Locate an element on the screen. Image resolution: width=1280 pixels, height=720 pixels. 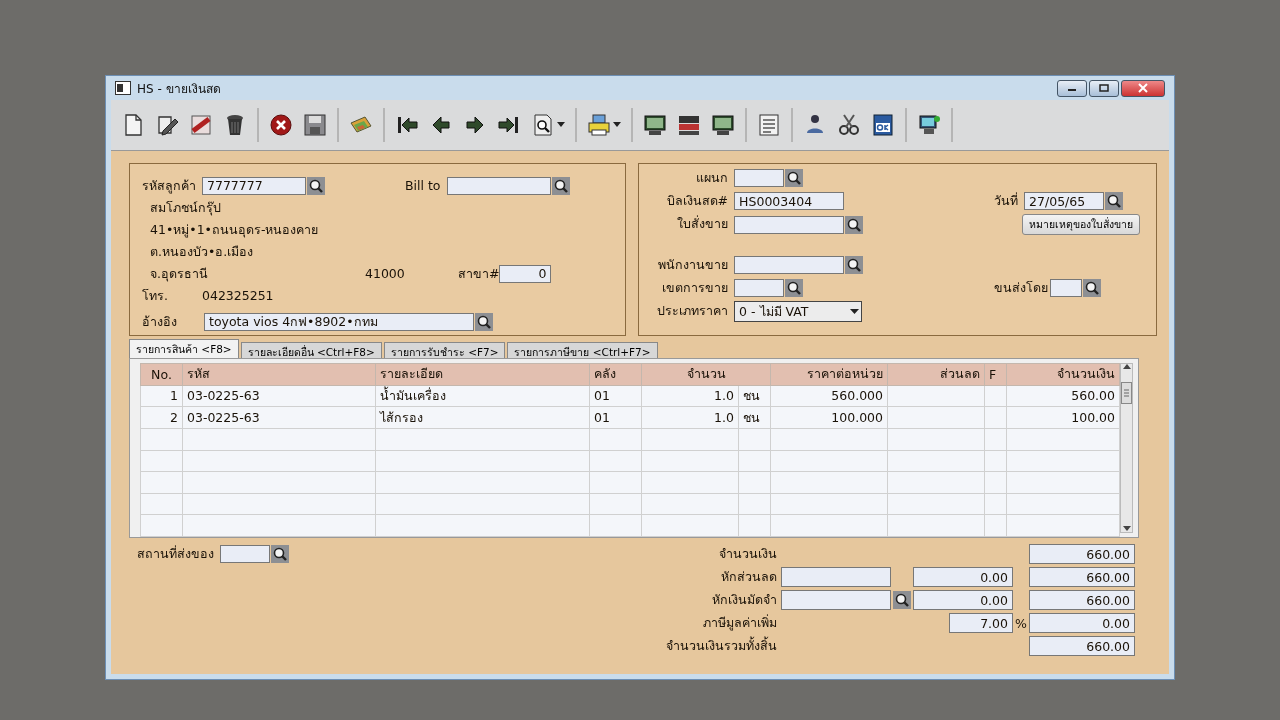
field-label: โทร. is located at coordinates (155, 295).